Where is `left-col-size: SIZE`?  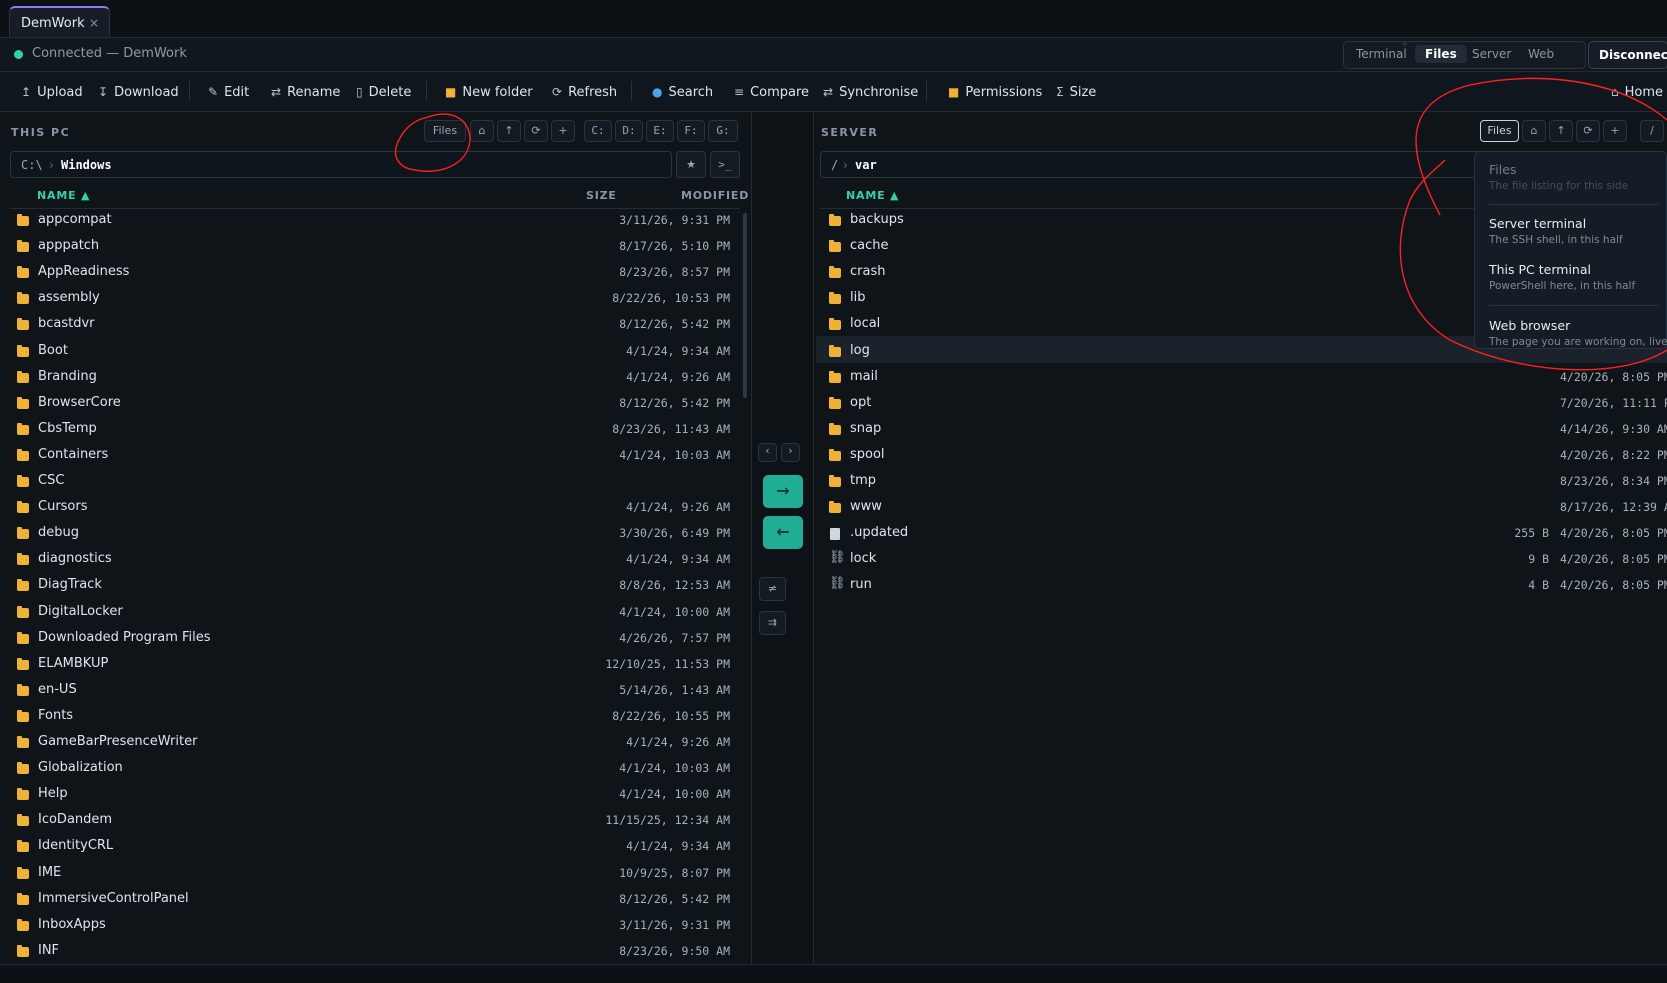 left-col-size: SIZE is located at coordinates (601, 195).